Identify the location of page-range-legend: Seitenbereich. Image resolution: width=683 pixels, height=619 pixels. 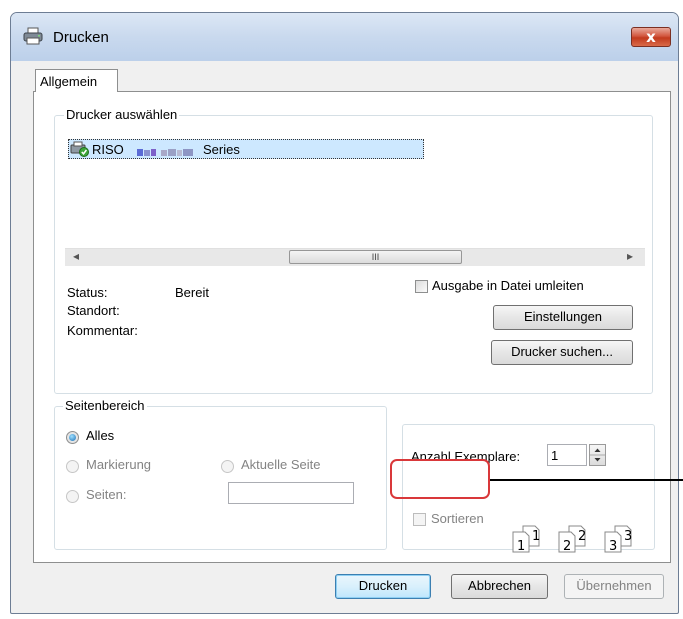
(105, 405).